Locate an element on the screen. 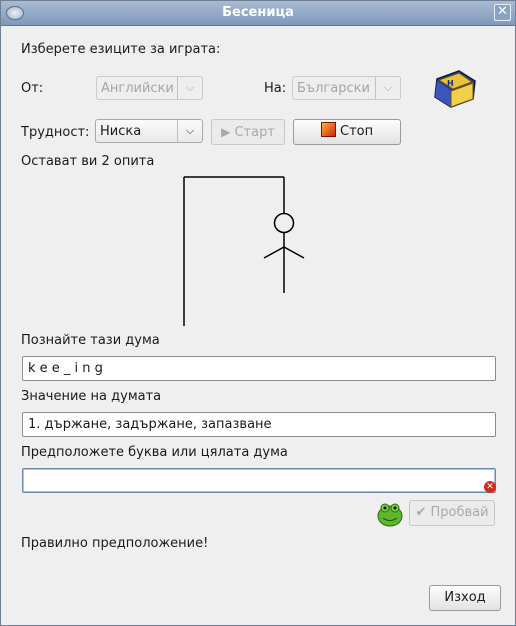  window-title: Бесеница is located at coordinates (258, 12).